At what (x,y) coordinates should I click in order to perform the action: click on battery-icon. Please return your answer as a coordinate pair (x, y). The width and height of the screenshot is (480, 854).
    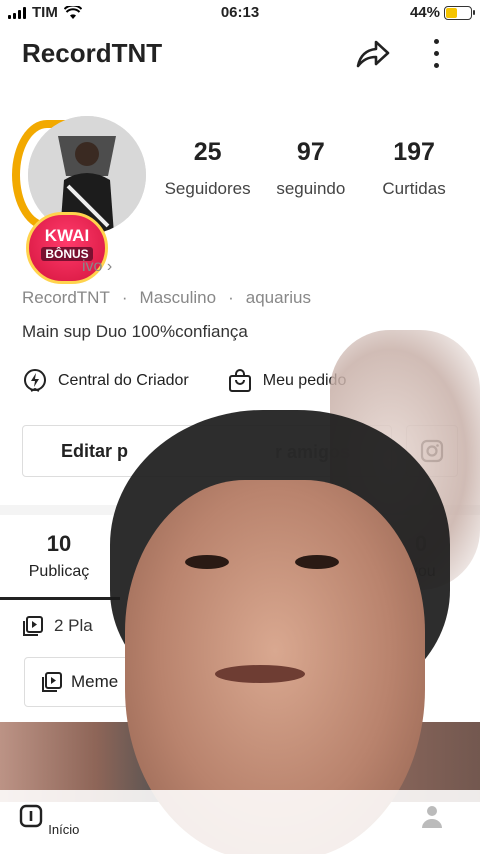
    Looking at the image, I should click on (459, 12).